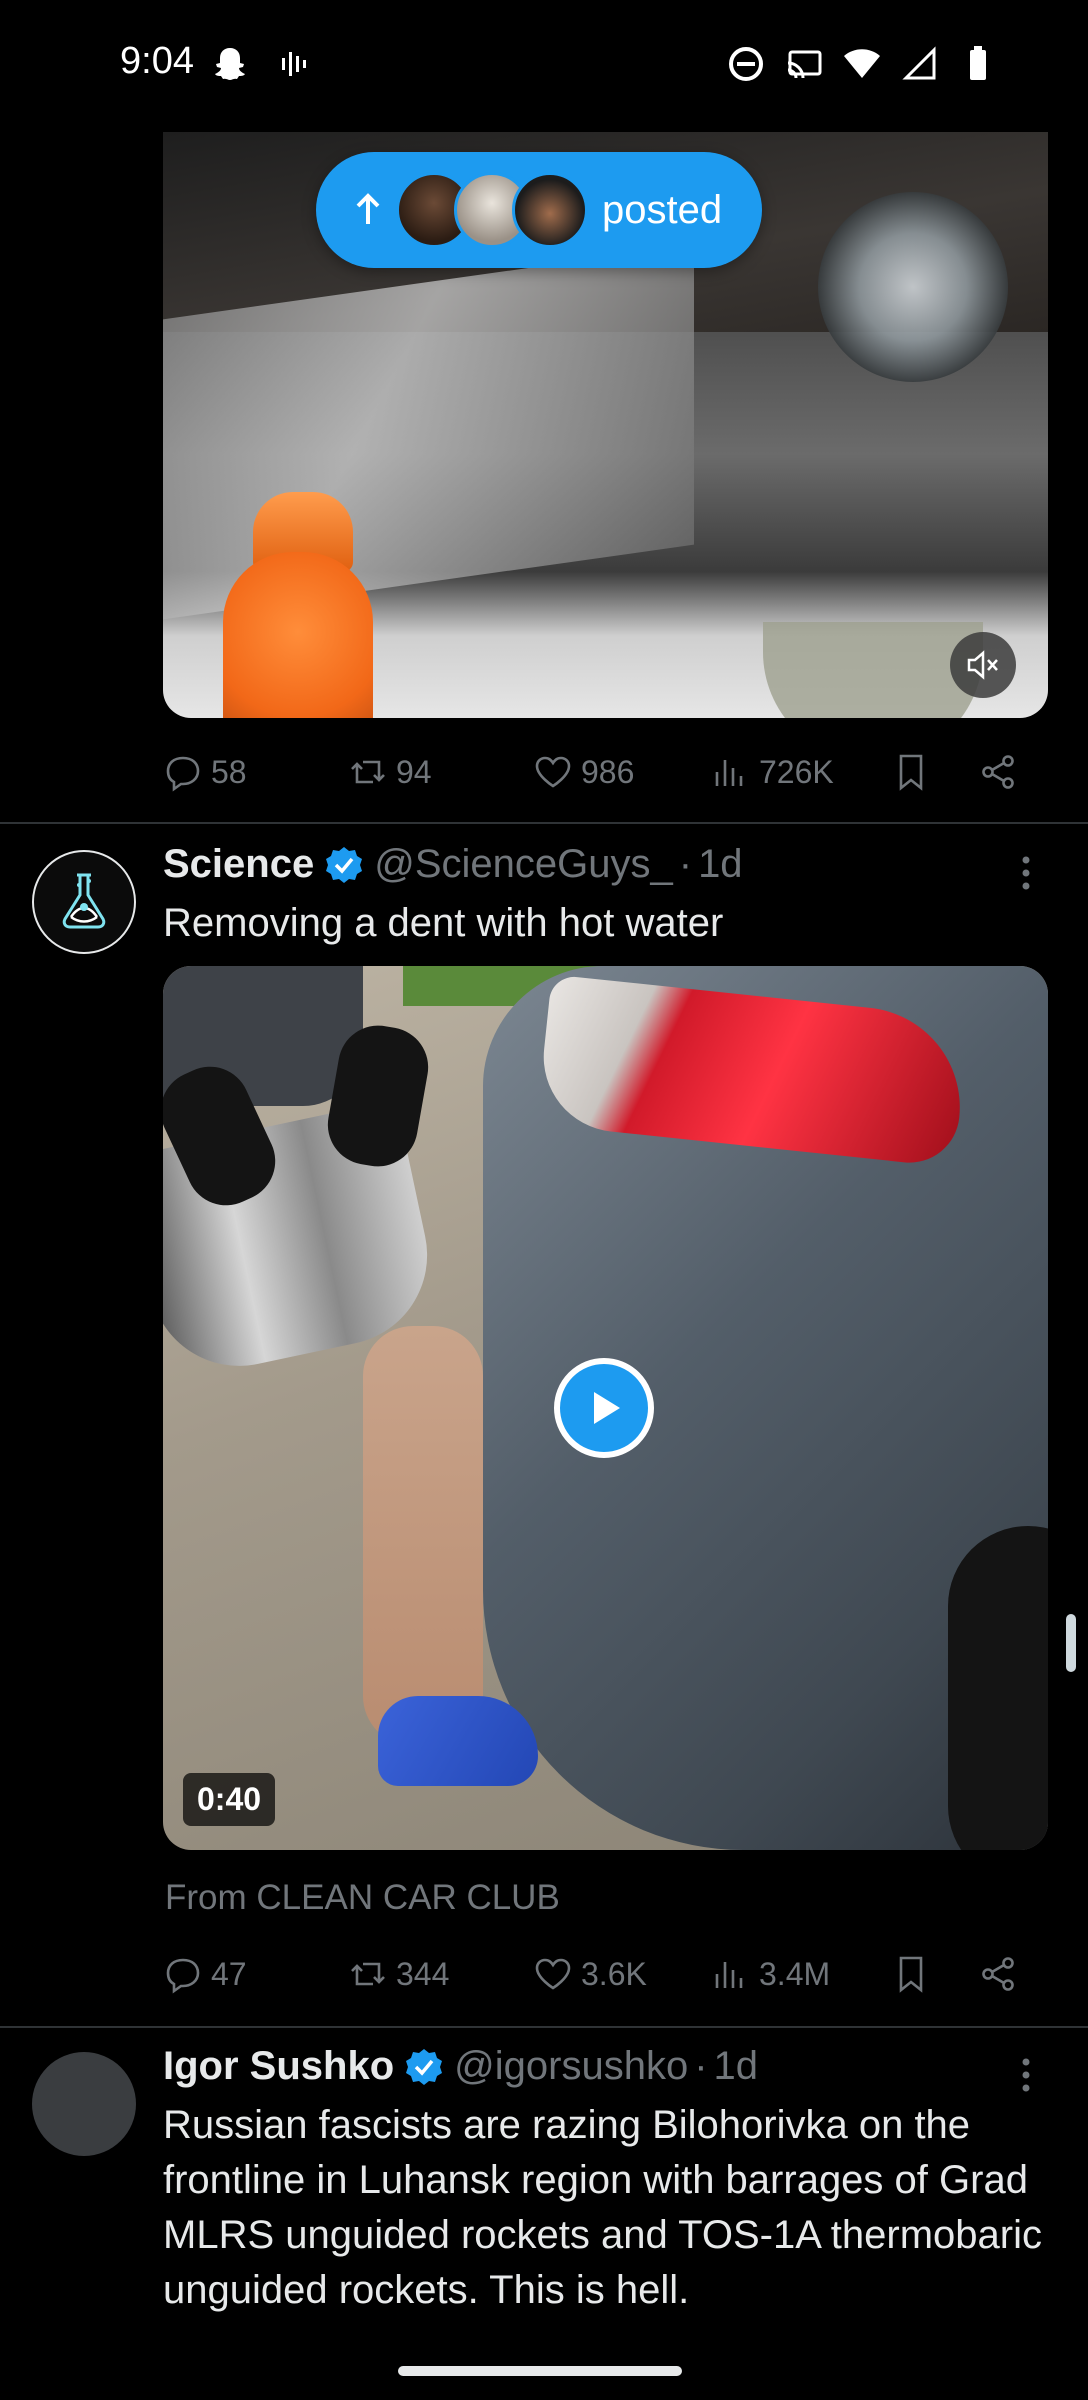  I want to click on from-attribution: From CLEAN CAR CLUB, so click(362, 1897).